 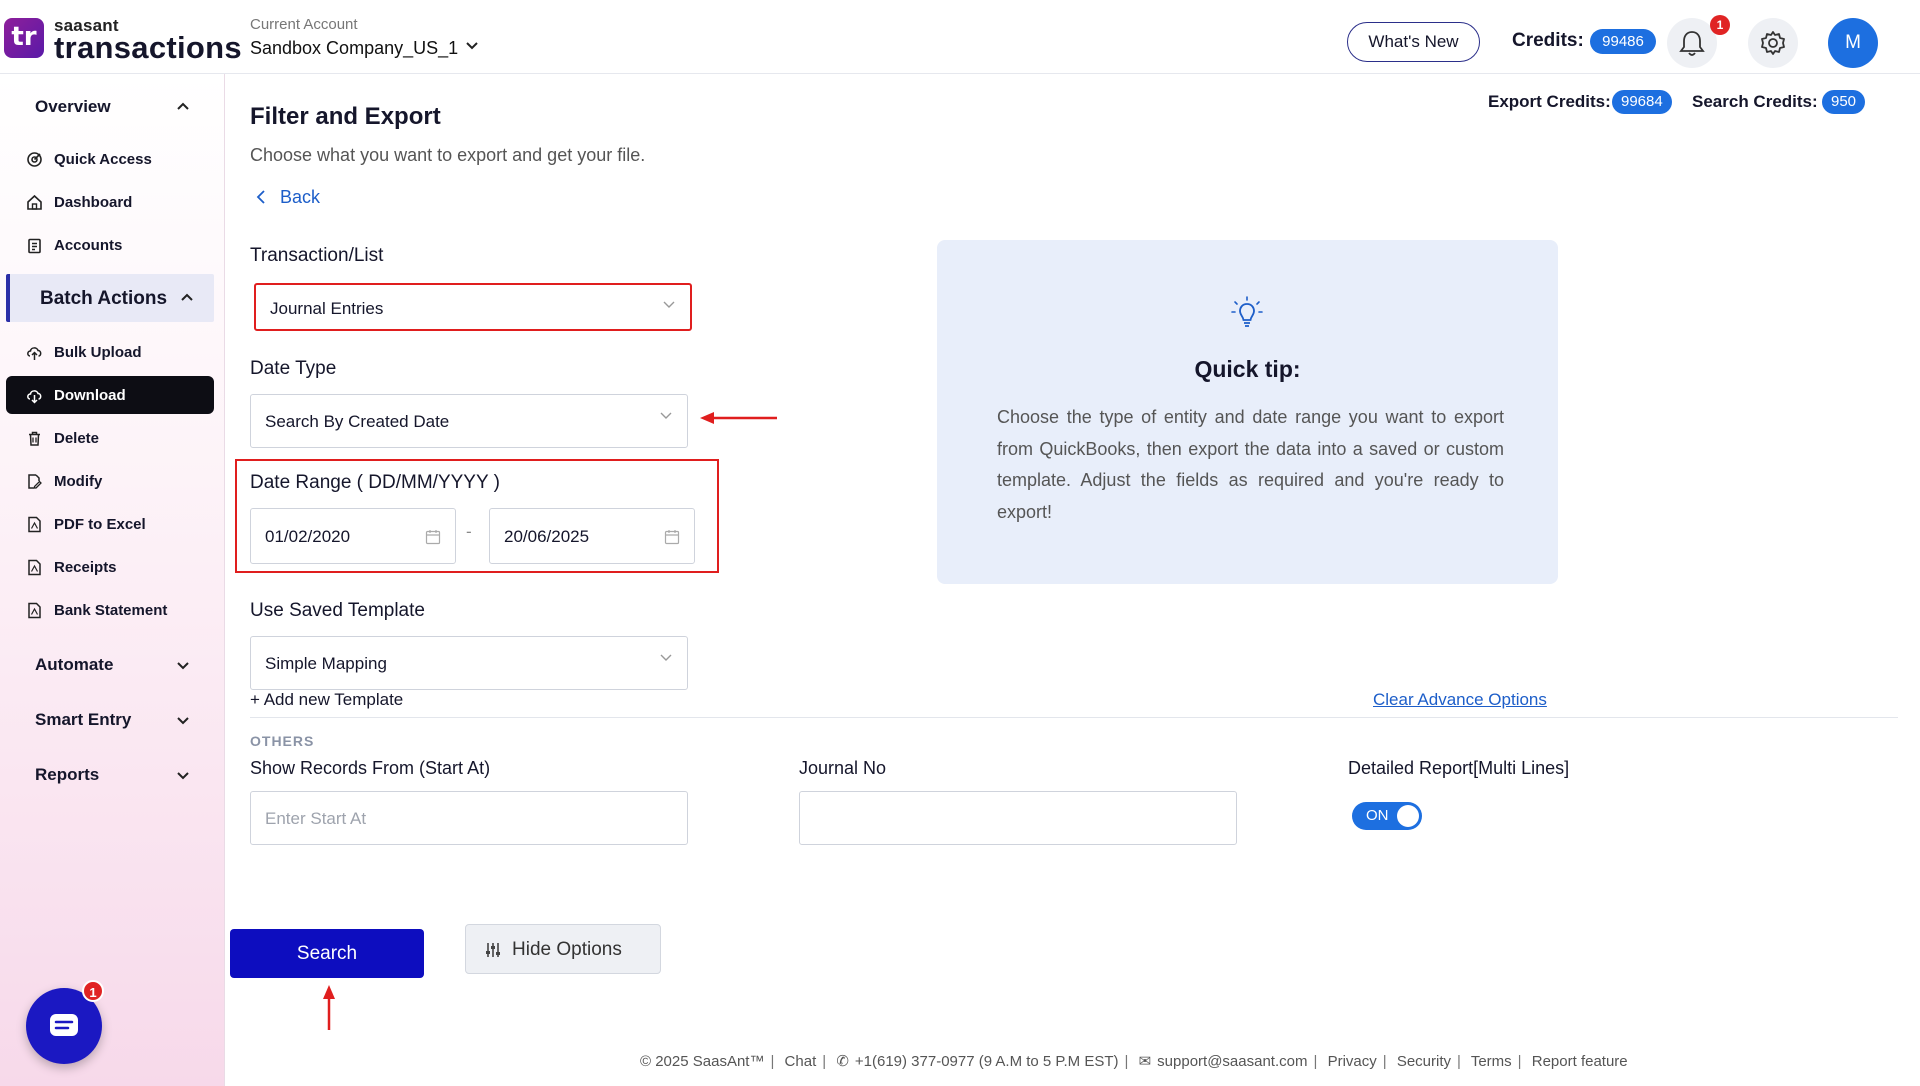 I want to click on sidebar-item-accounts: Accounts, so click(x=110, y=245).